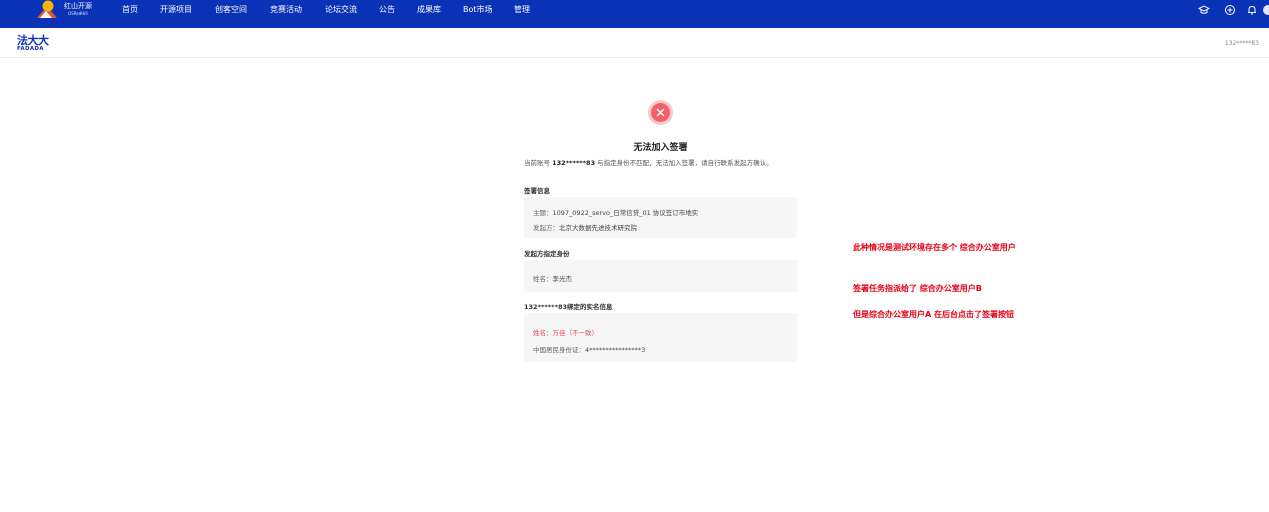 This screenshot has width=1269, height=512. I want to click on logo-title: 红山开源, so click(78, 6).